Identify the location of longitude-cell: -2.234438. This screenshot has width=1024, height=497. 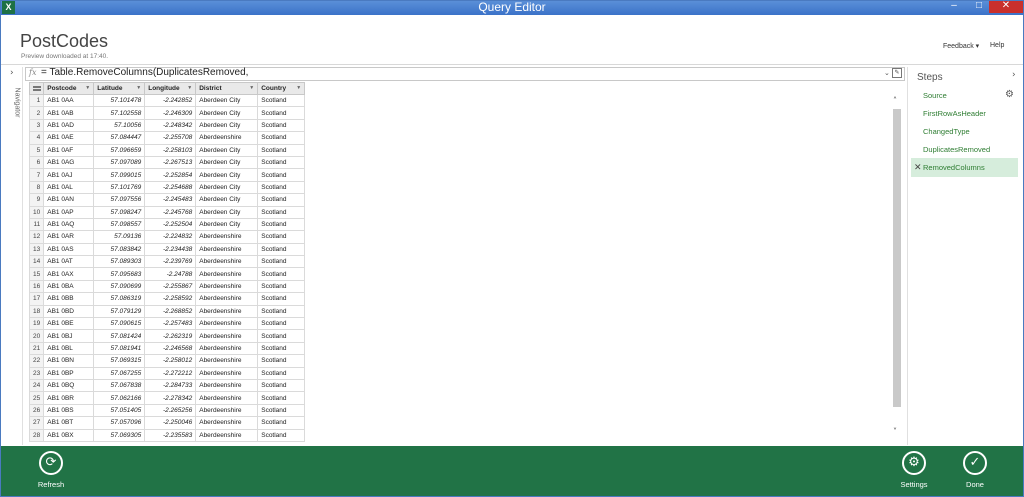
(170, 249).